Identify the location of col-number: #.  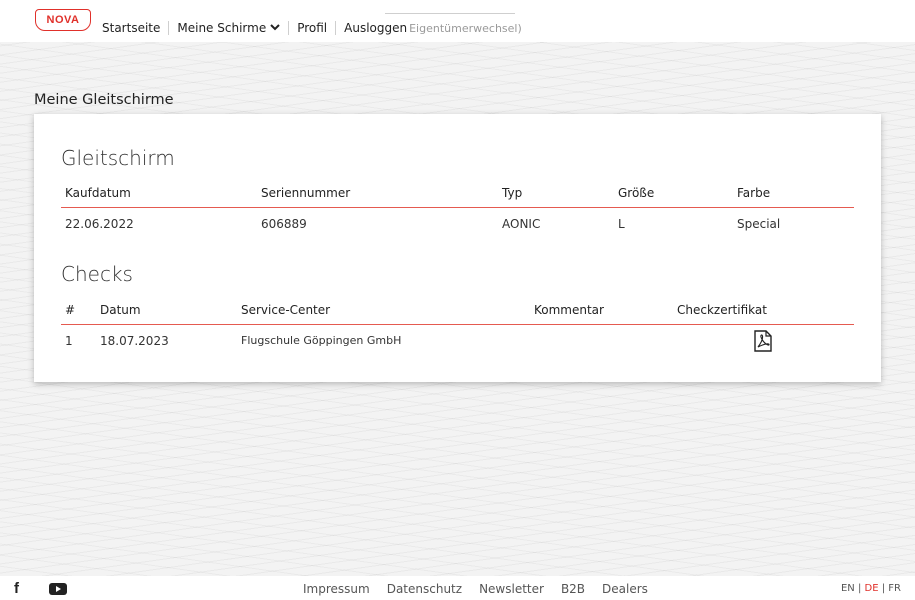
(70, 310).